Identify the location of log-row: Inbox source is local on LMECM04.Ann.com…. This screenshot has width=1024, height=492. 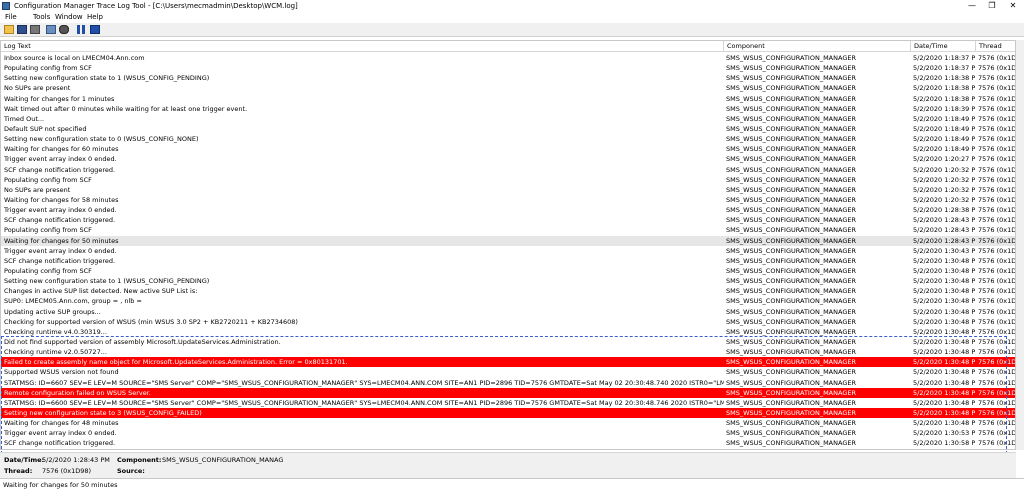
(508, 58).